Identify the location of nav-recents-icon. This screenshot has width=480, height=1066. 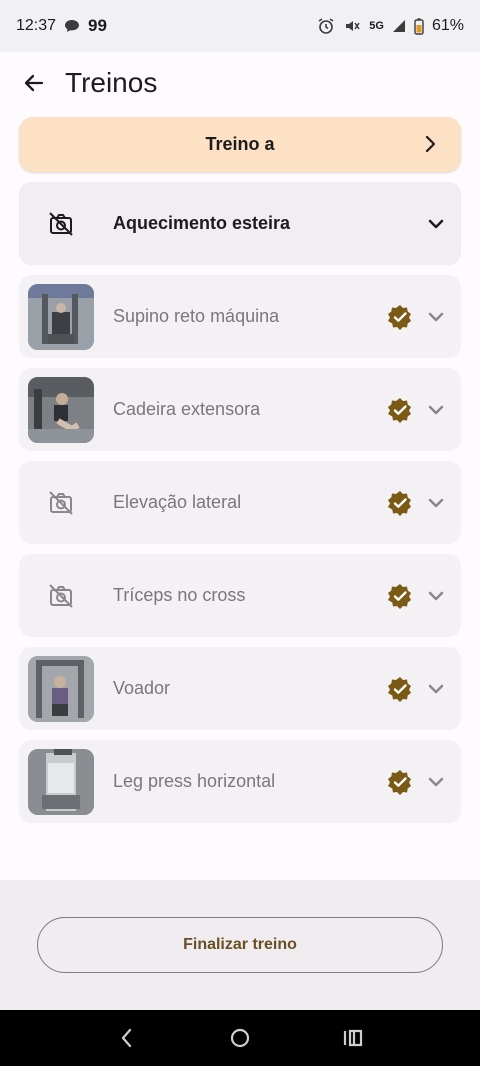
(353, 1038).